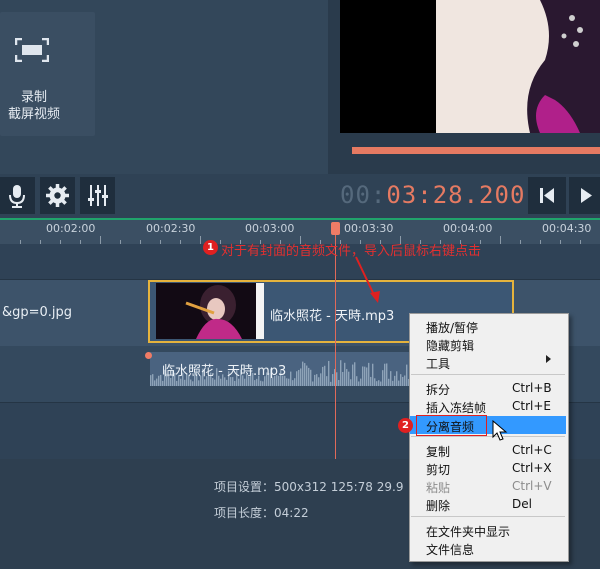 The height and width of the screenshot is (569, 600). What do you see at coordinates (369, 228) in the screenshot?
I see `ruler-label: 00:03:30` at bounding box center [369, 228].